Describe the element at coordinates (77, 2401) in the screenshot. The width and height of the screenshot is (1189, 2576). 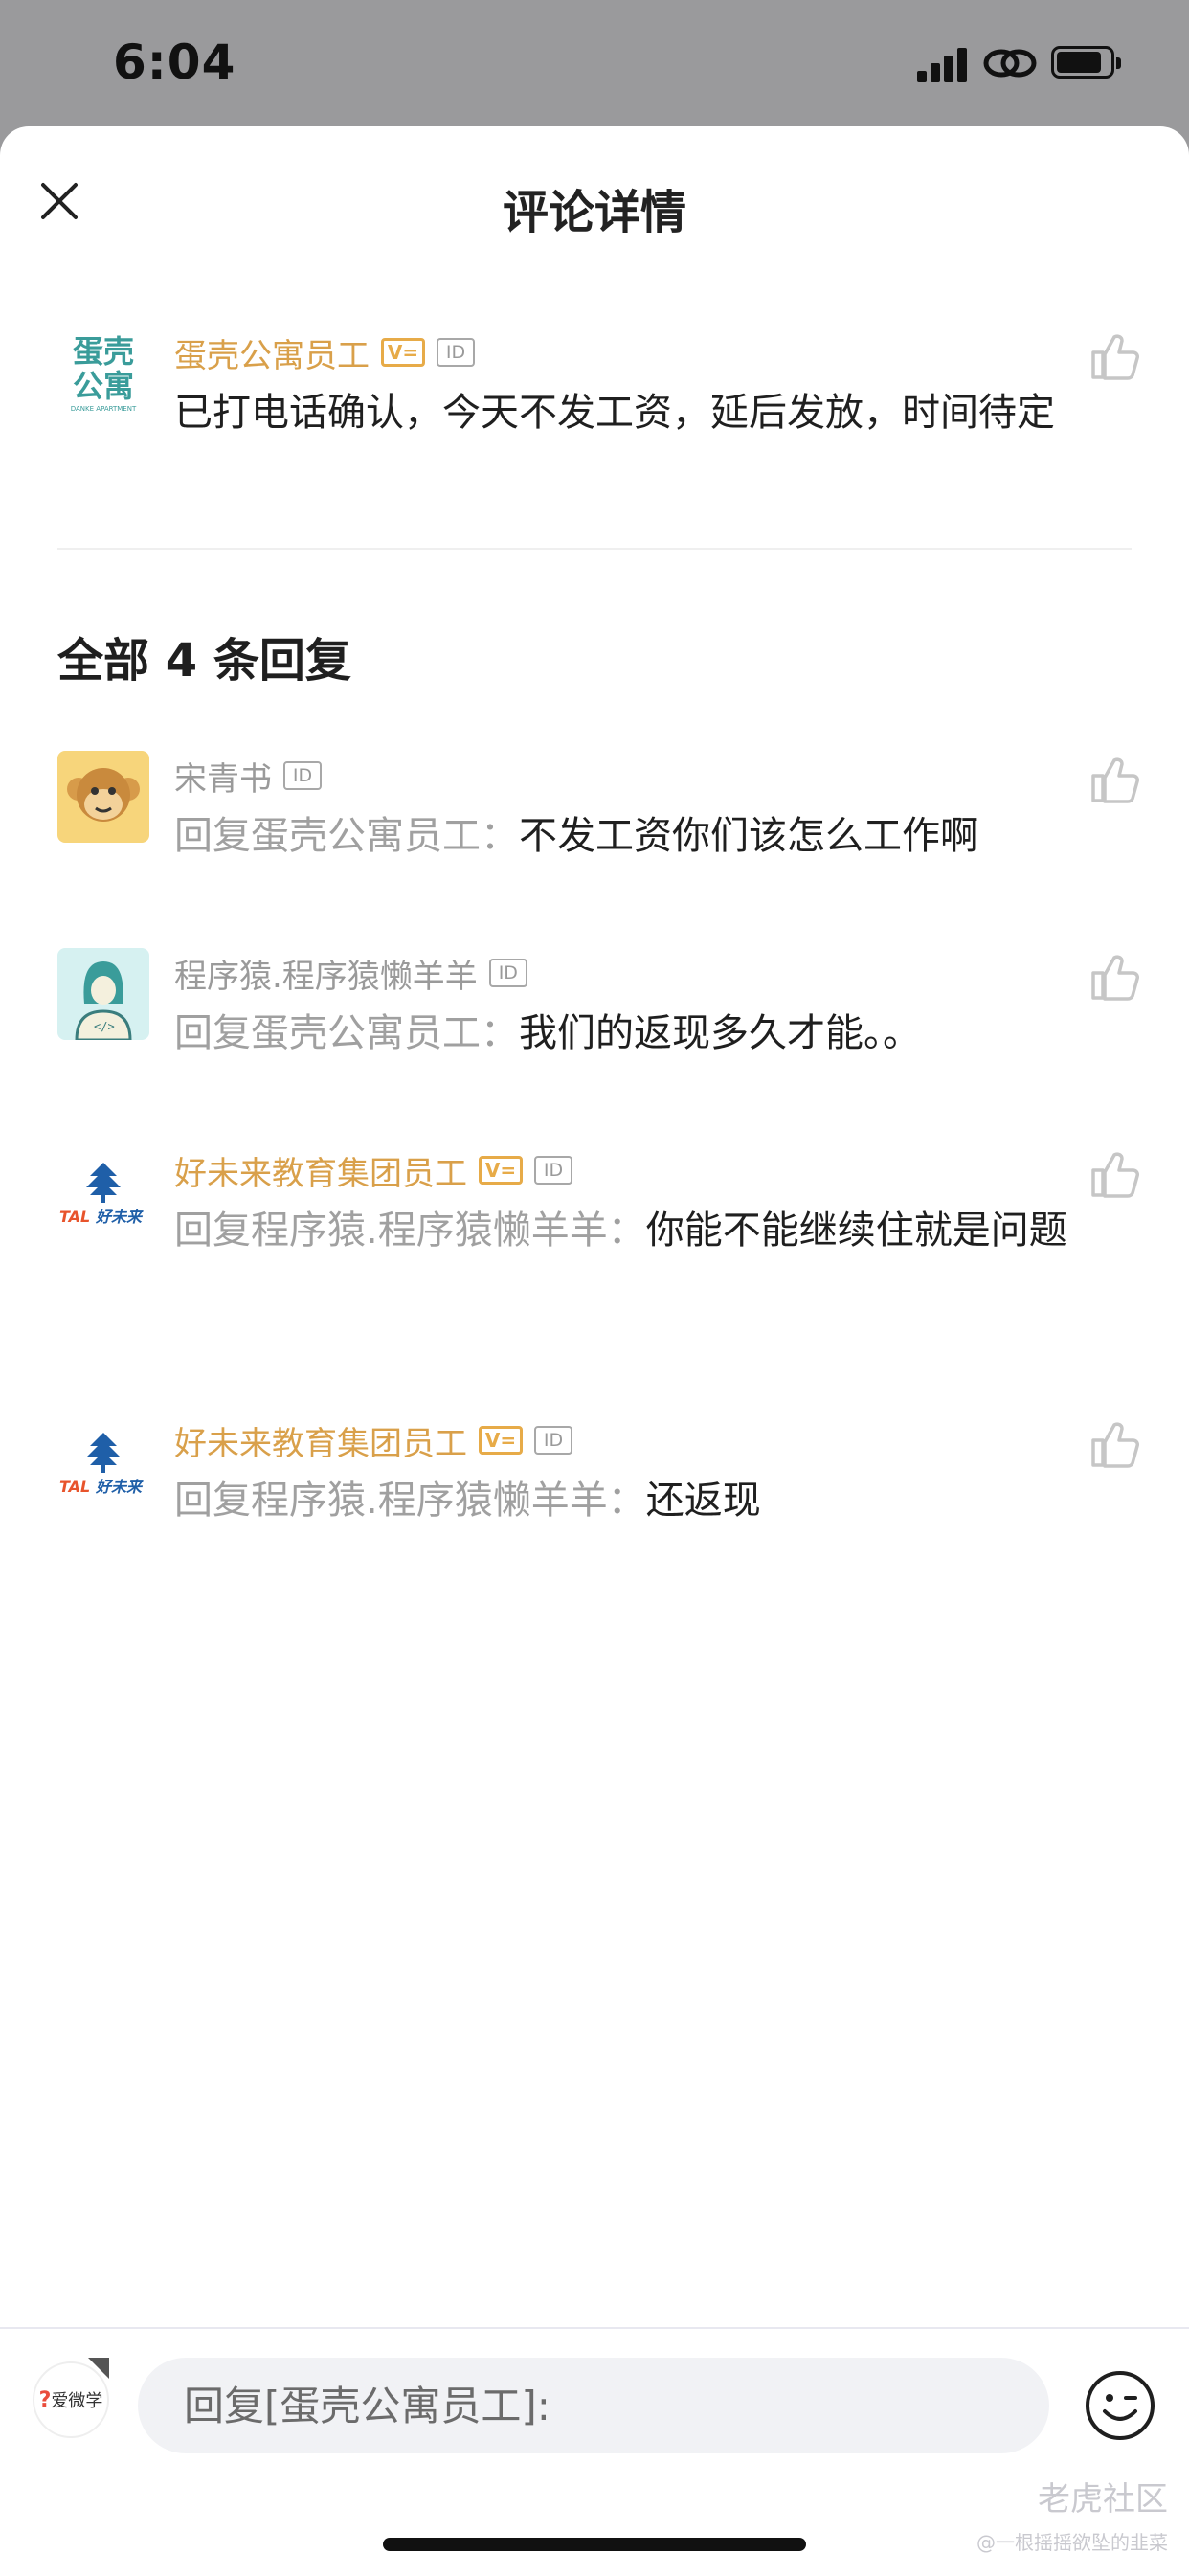
I see `app-logo-text: 爱微学` at that location.